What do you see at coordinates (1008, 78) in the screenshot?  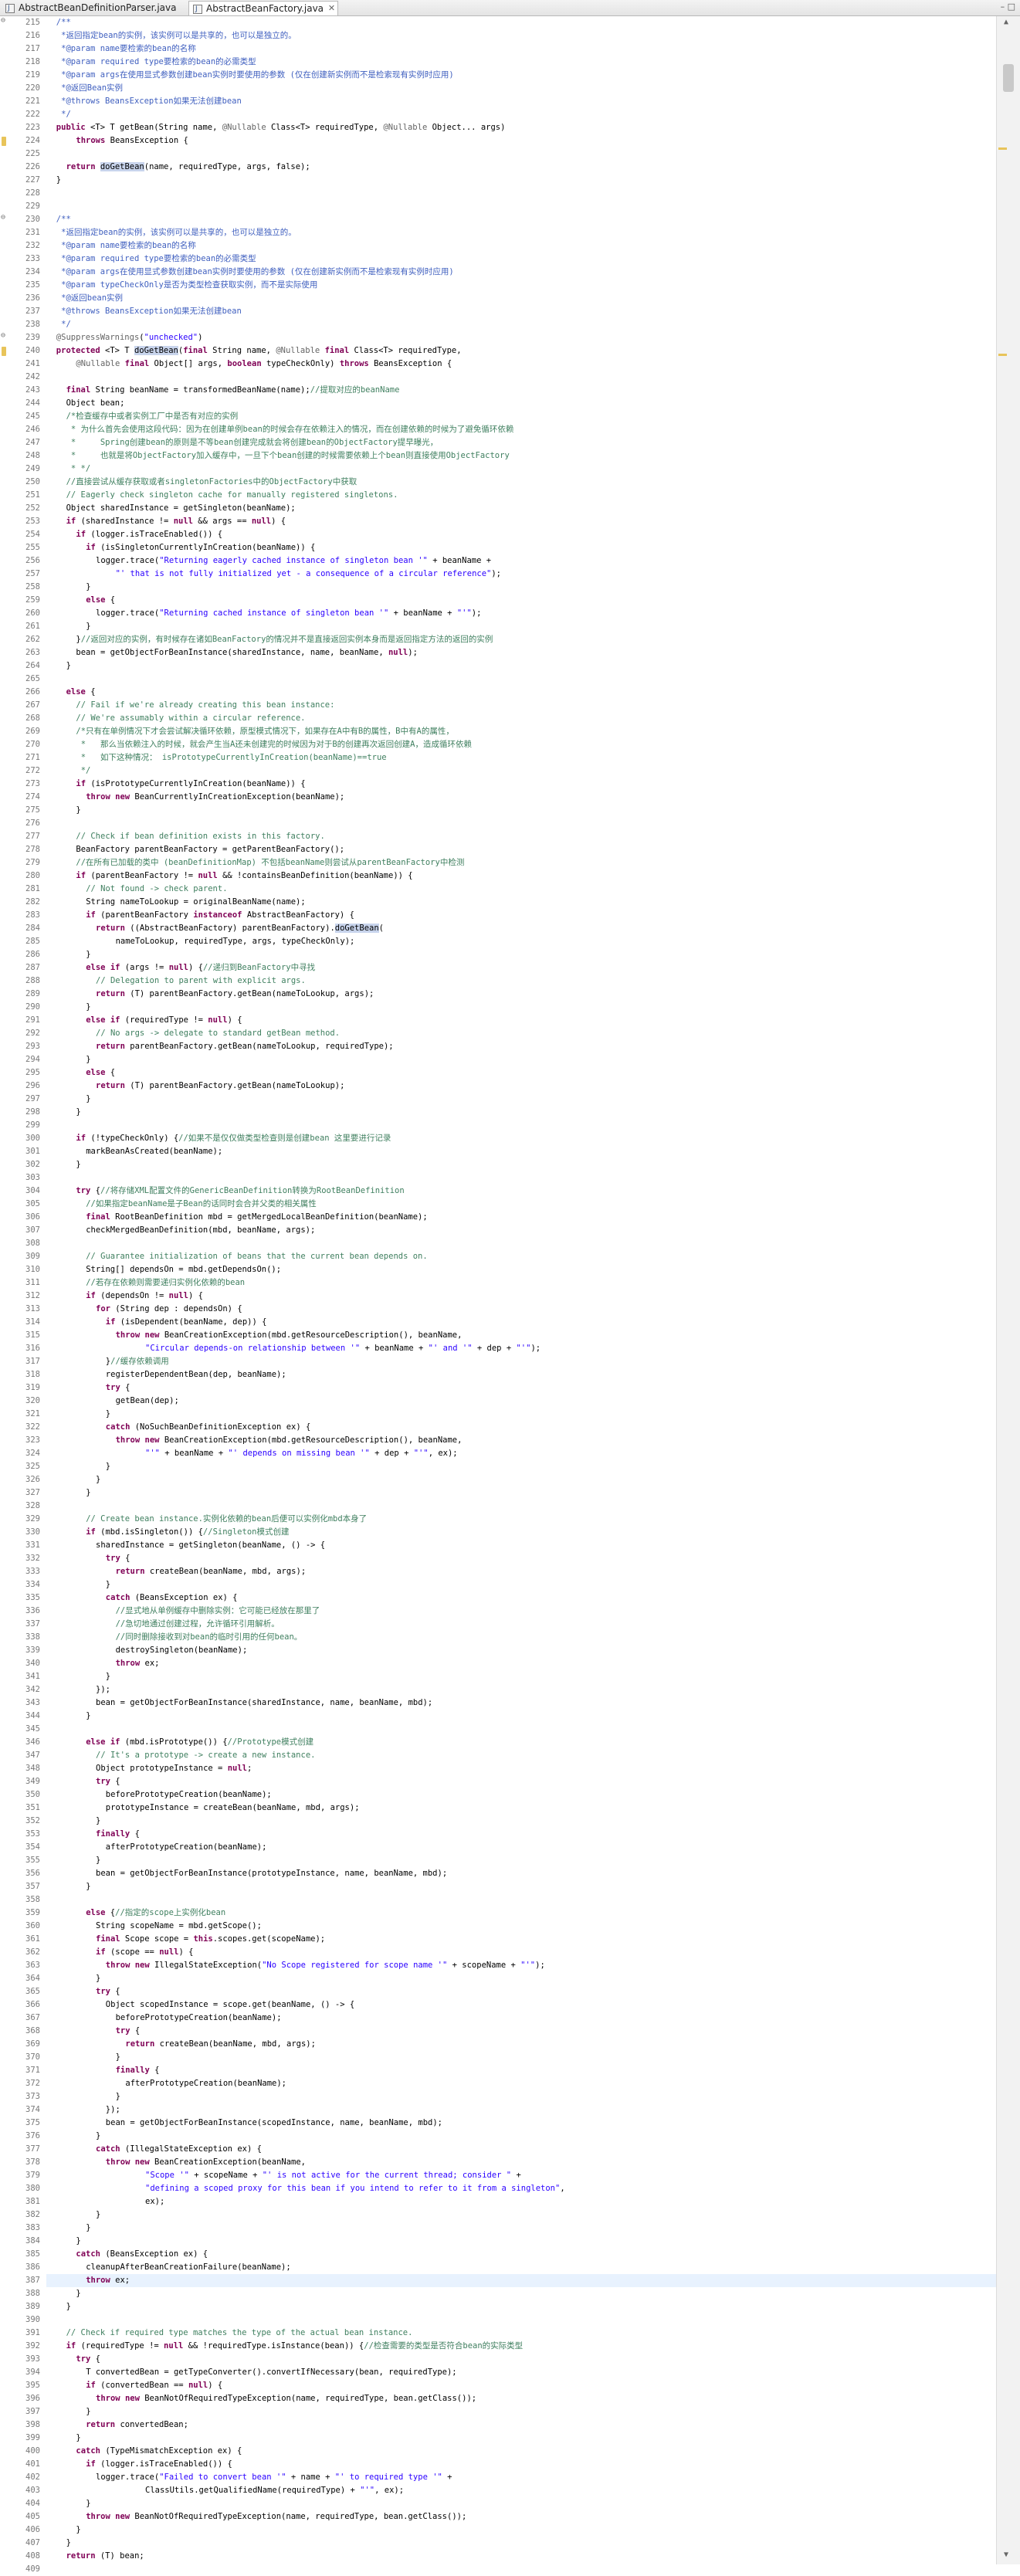 I see `scrollbar-thumb` at bounding box center [1008, 78].